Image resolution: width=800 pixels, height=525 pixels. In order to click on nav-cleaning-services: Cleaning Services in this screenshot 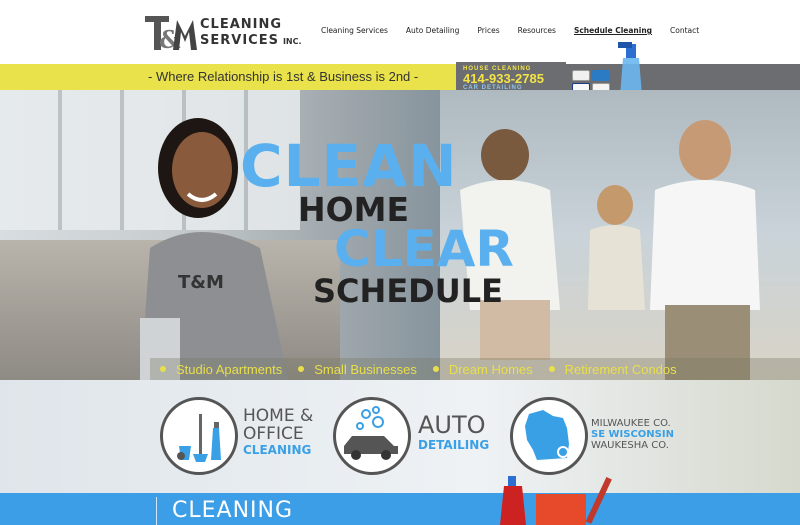, I will do `click(354, 30)`.